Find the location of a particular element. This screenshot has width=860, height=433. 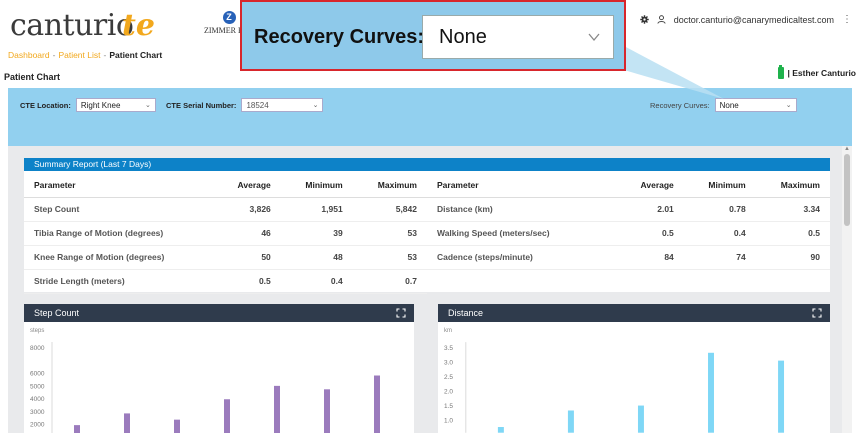

table-row: Walking Speed (meters/sec) 0.5 0.4 0.5 is located at coordinates (628, 233).